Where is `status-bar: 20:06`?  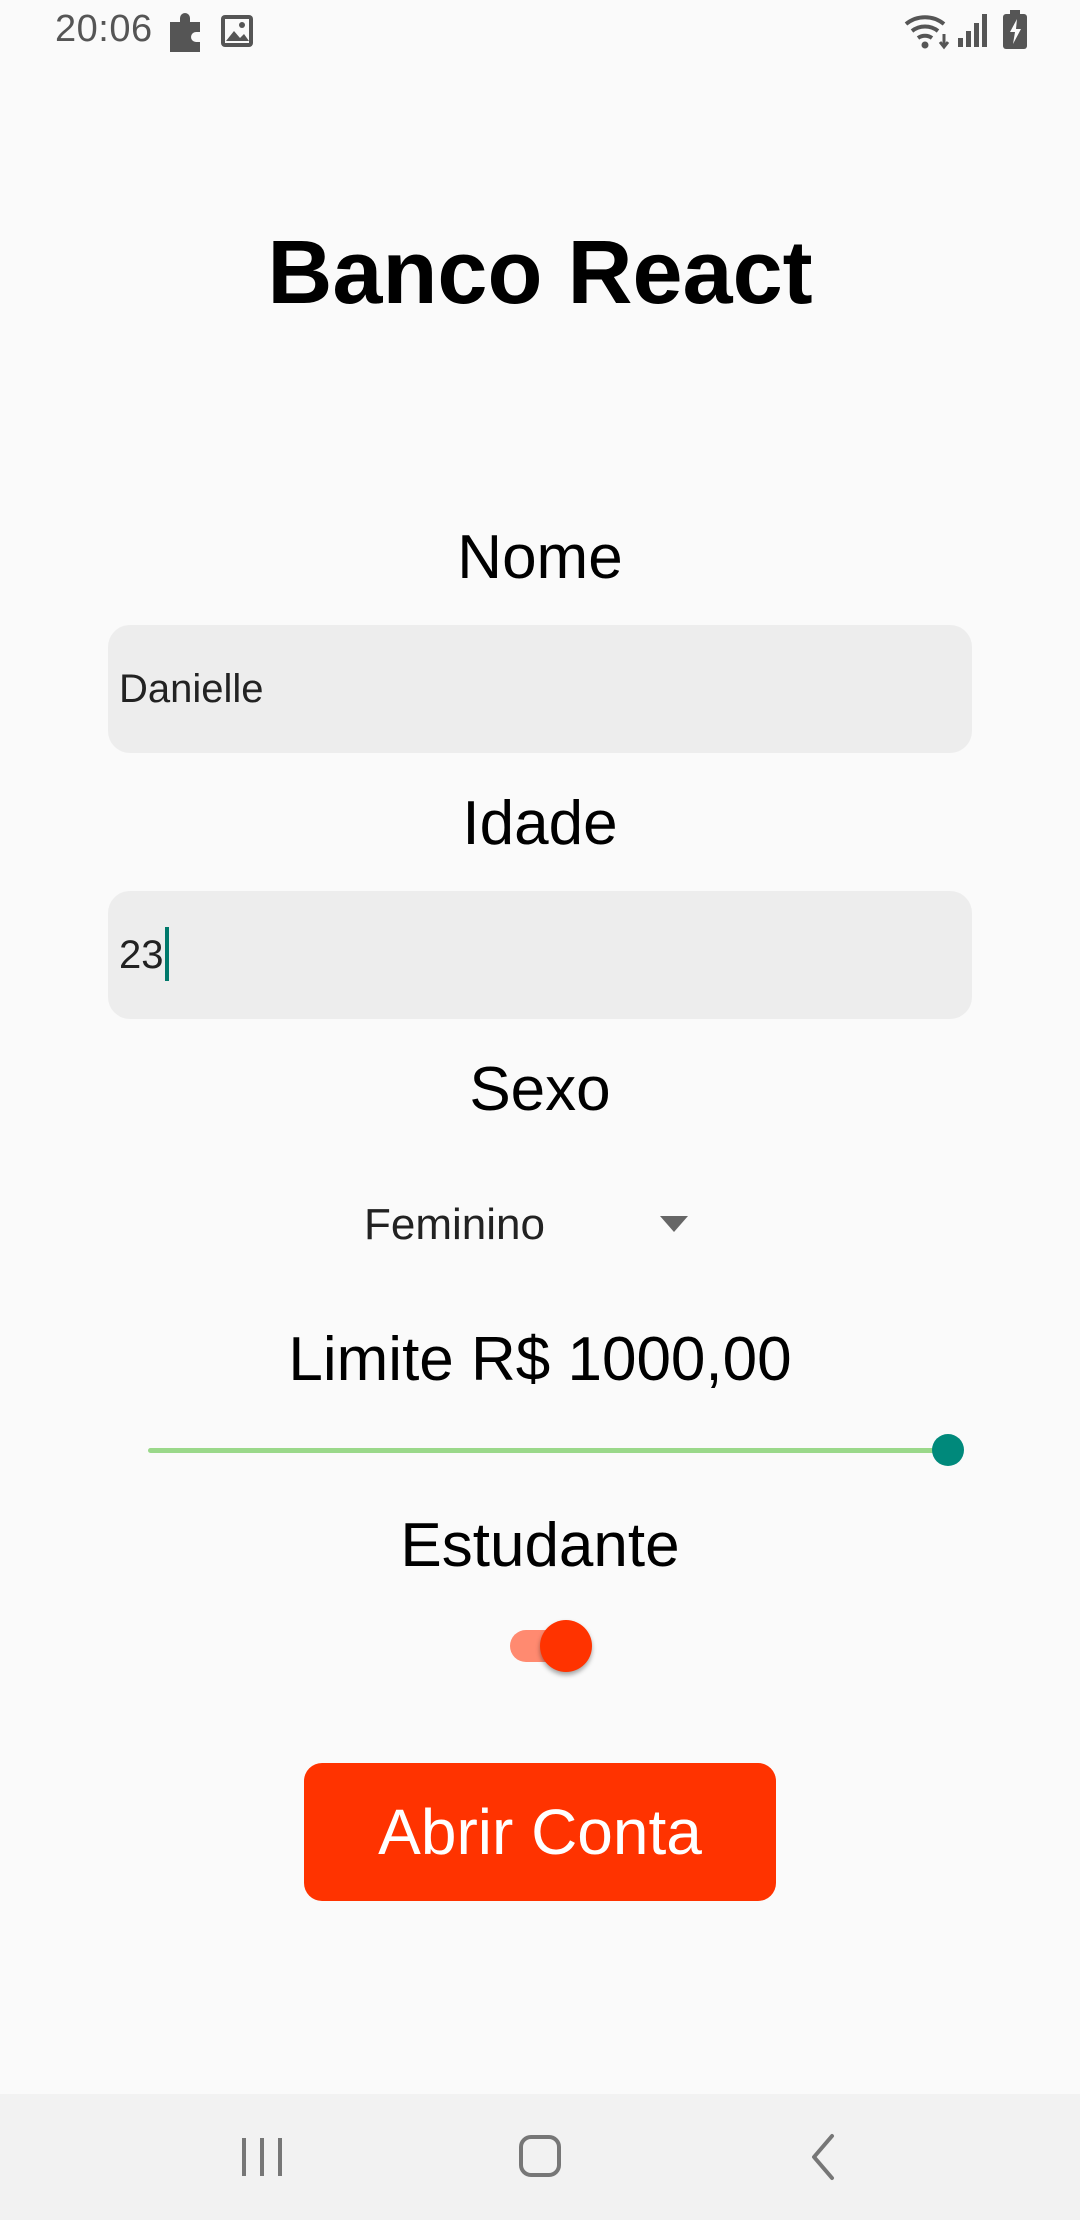
status-bar: 20:06 is located at coordinates (540, 32).